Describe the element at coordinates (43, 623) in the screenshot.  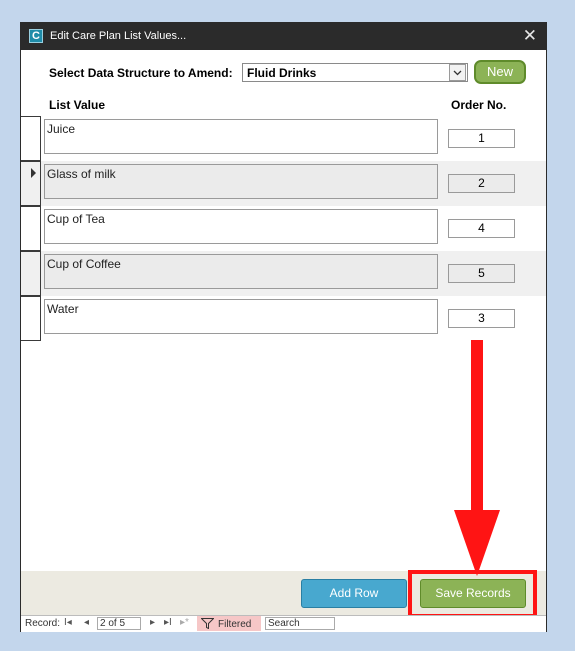
I see `record-label: Record:` at that location.